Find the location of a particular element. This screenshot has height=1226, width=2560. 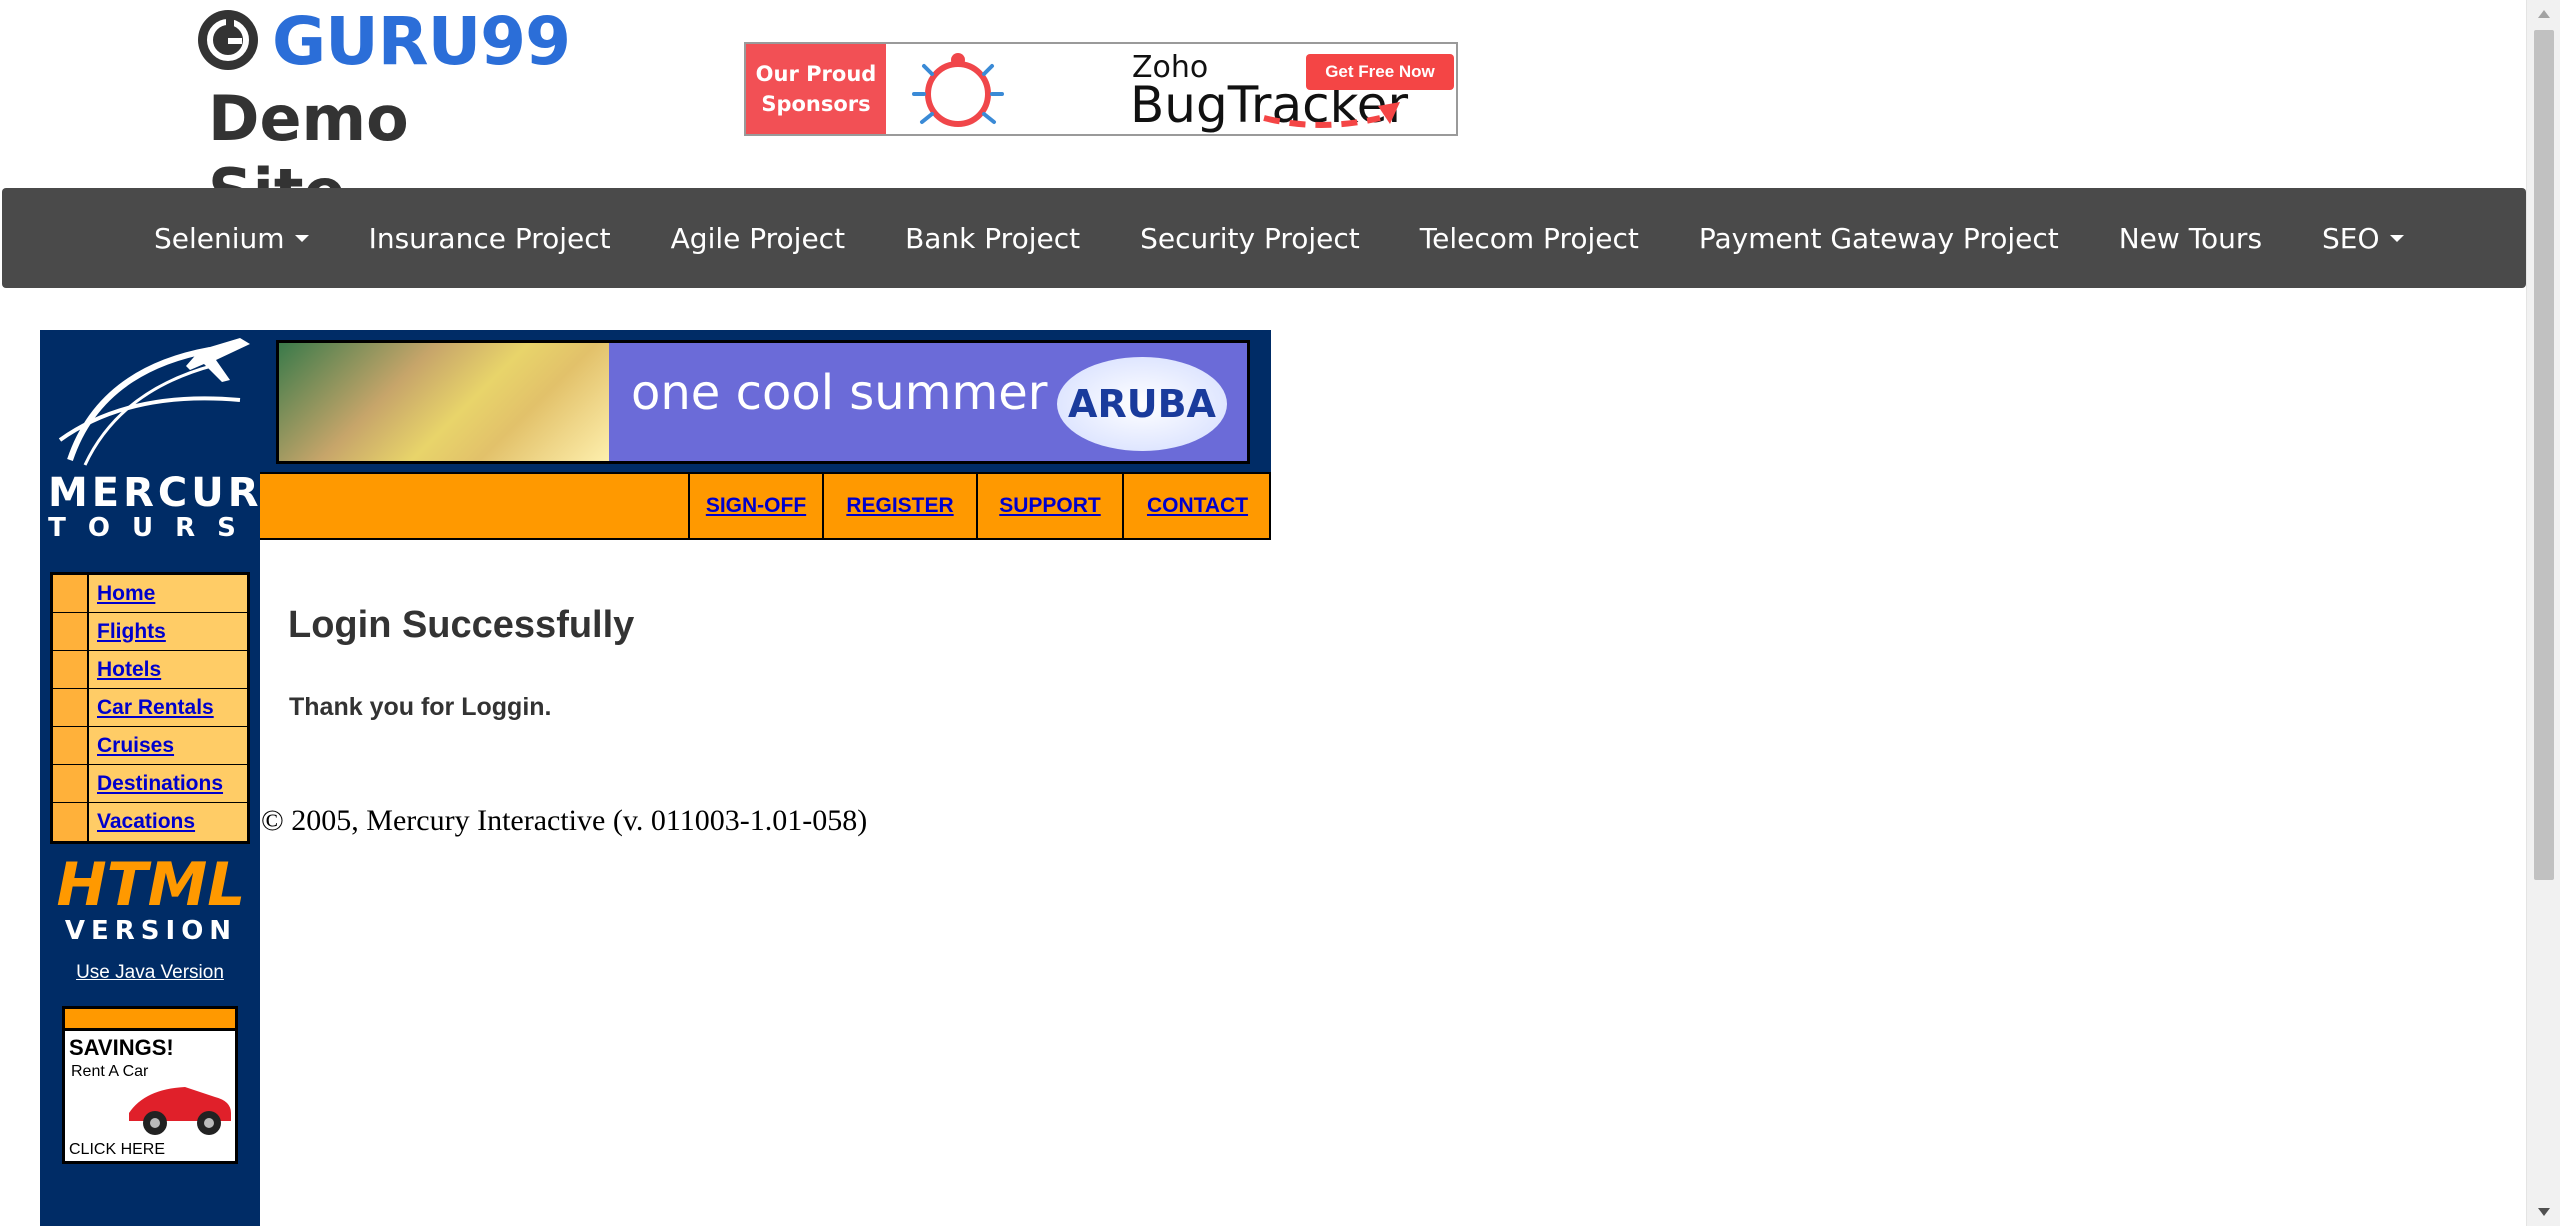

side-menu-row: Car Rentals is located at coordinates (150, 708).